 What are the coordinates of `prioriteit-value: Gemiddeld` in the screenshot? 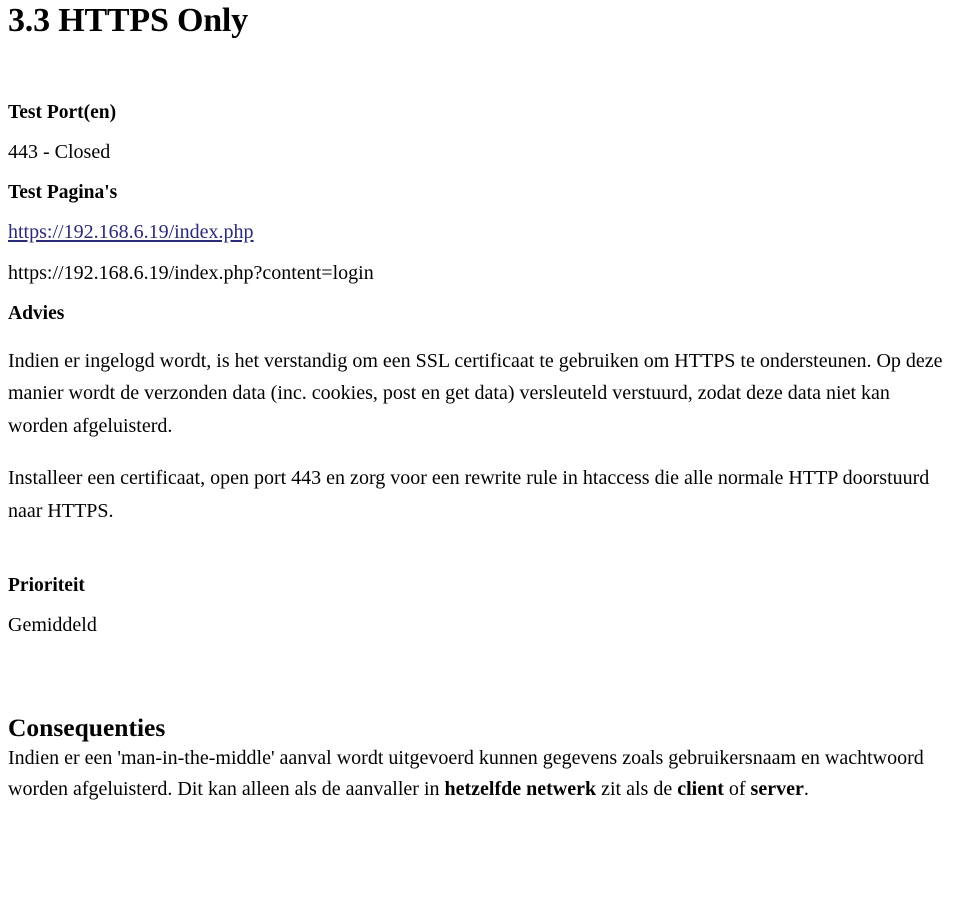 It's located at (52, 625).